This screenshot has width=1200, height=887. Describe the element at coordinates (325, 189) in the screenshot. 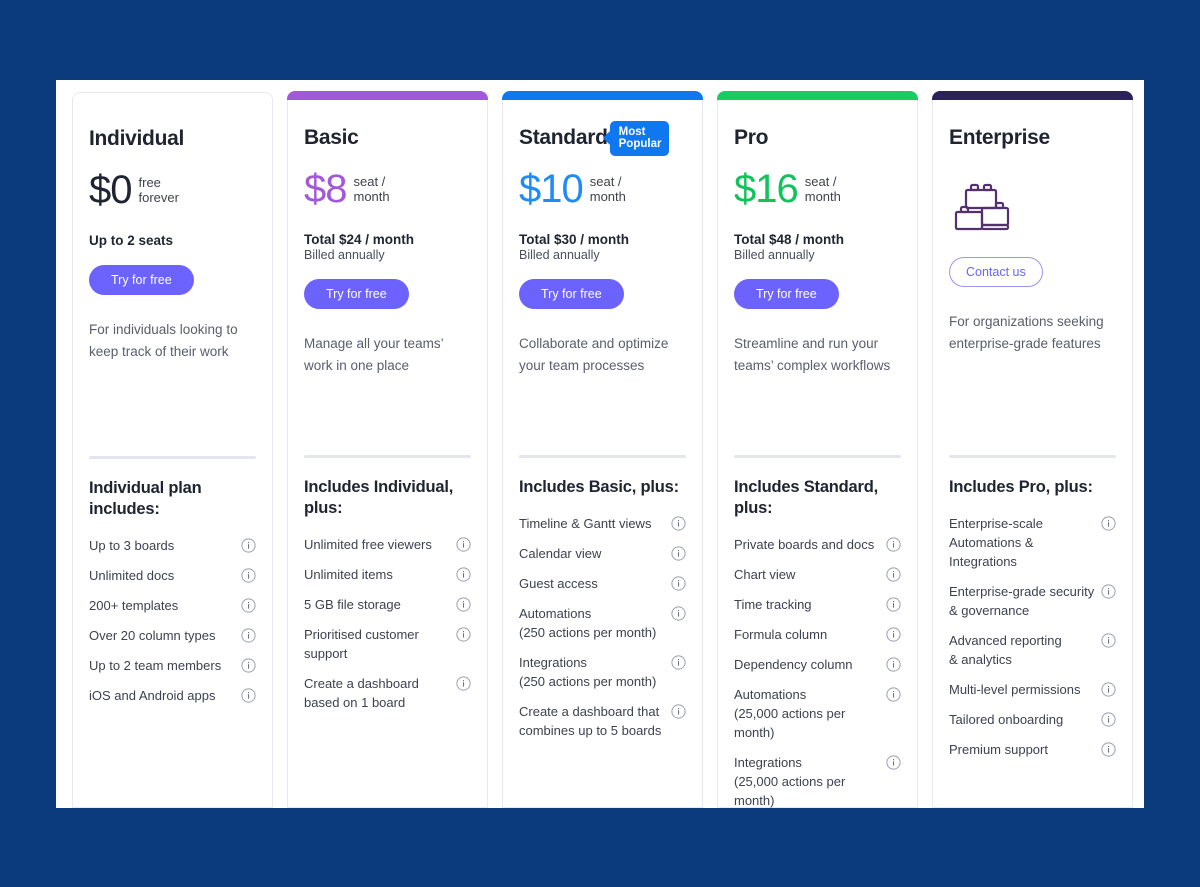

I see `plan-price-basic: $8` at that location.